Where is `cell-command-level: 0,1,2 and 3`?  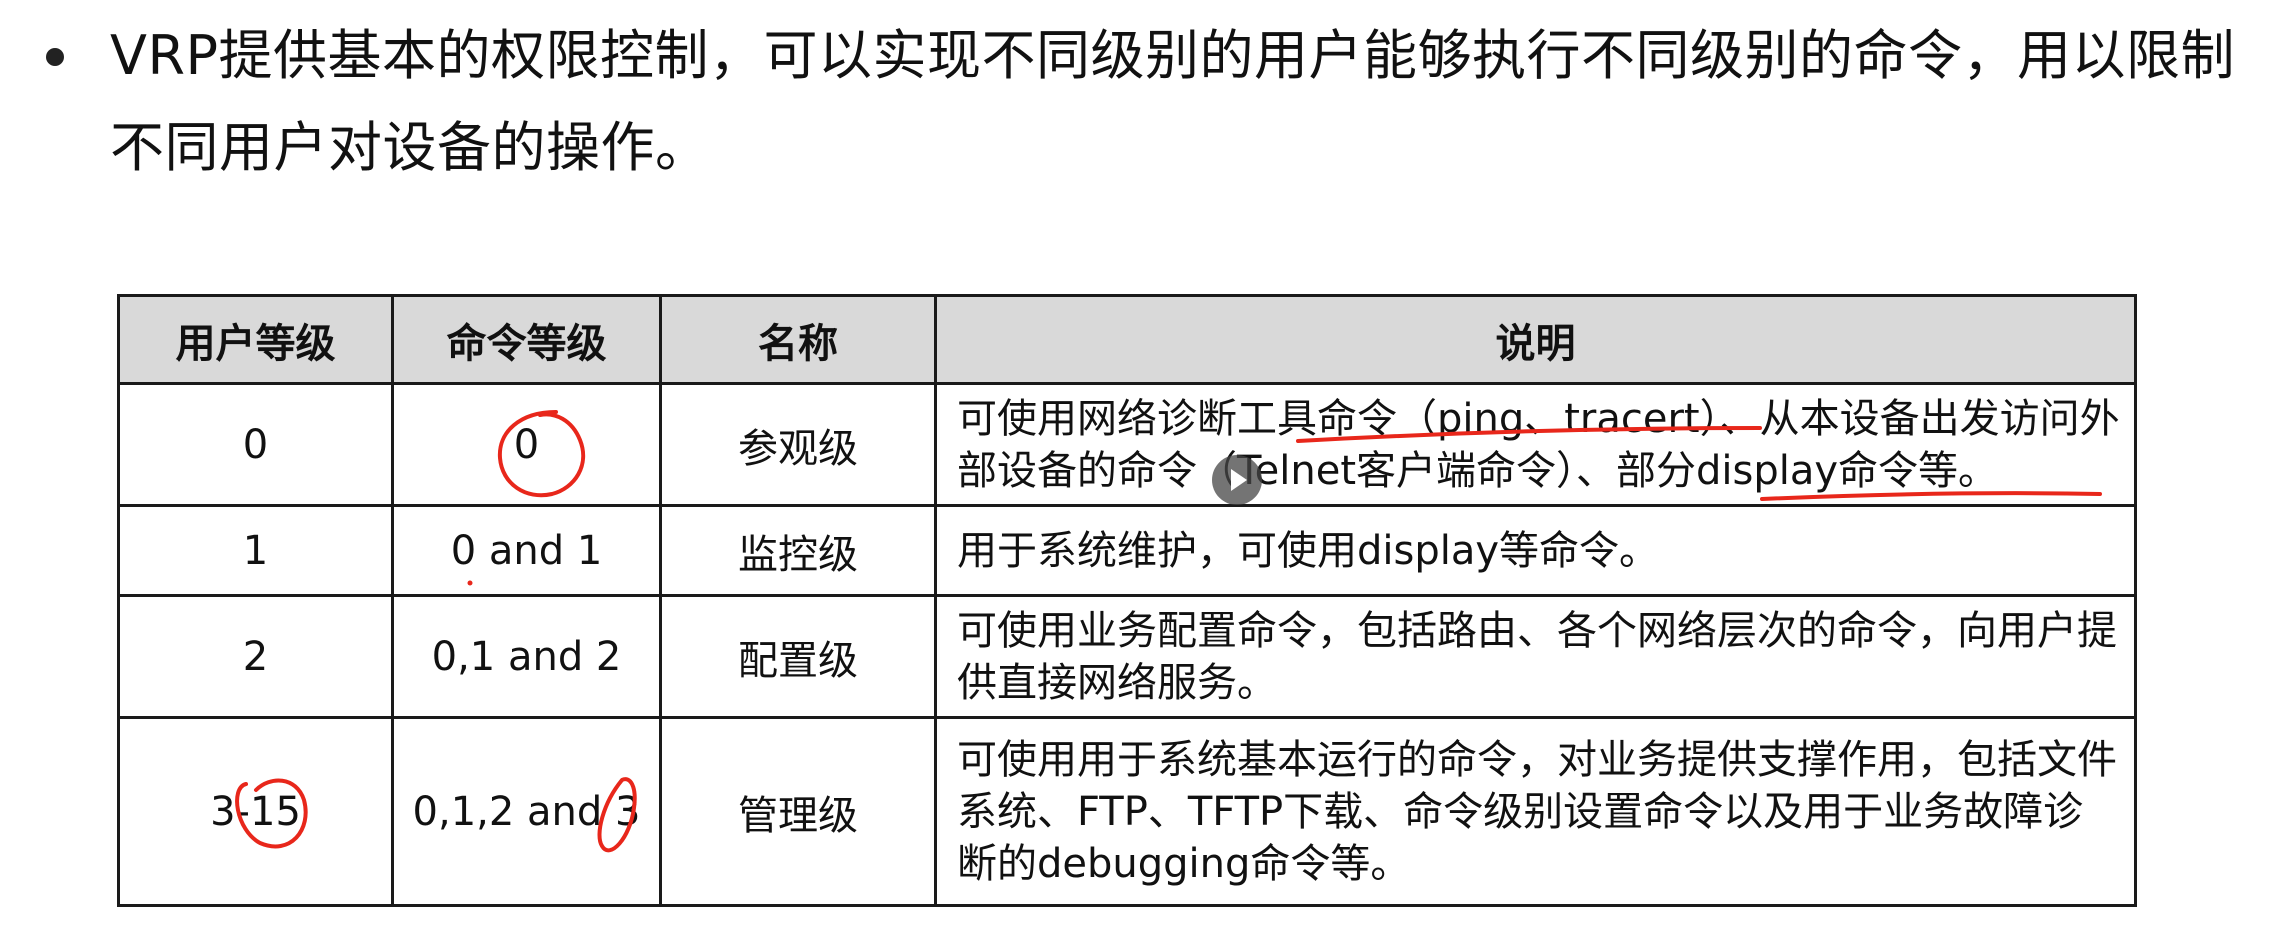
cell-command-level: 0,1,2 and 3 is located at coordinates (526, 811).